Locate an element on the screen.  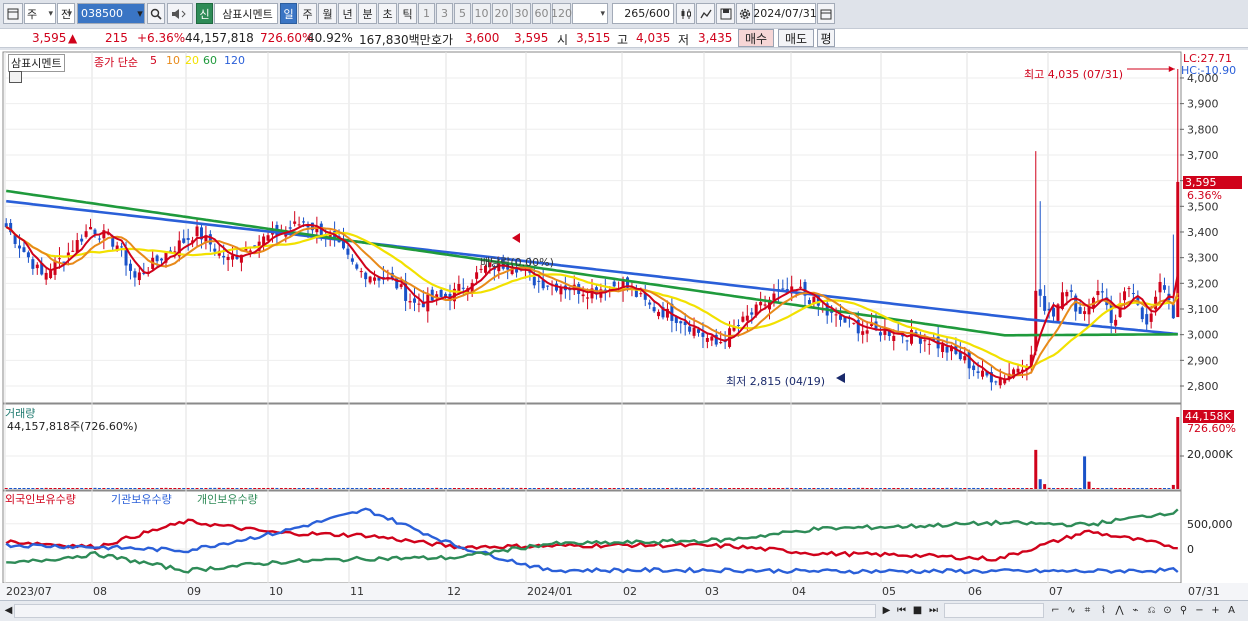
prev-toggle: 전 is located at coordinates (66, 13).